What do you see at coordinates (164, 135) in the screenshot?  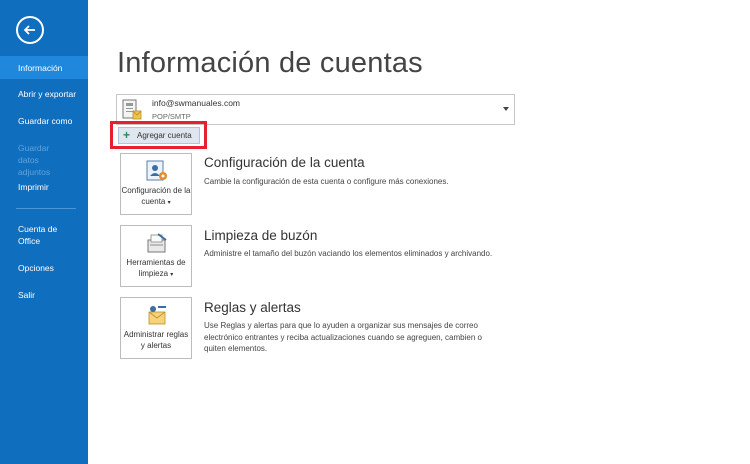 I see `add-account-label: Agregar cuenta` at bounding box center [164, 135].